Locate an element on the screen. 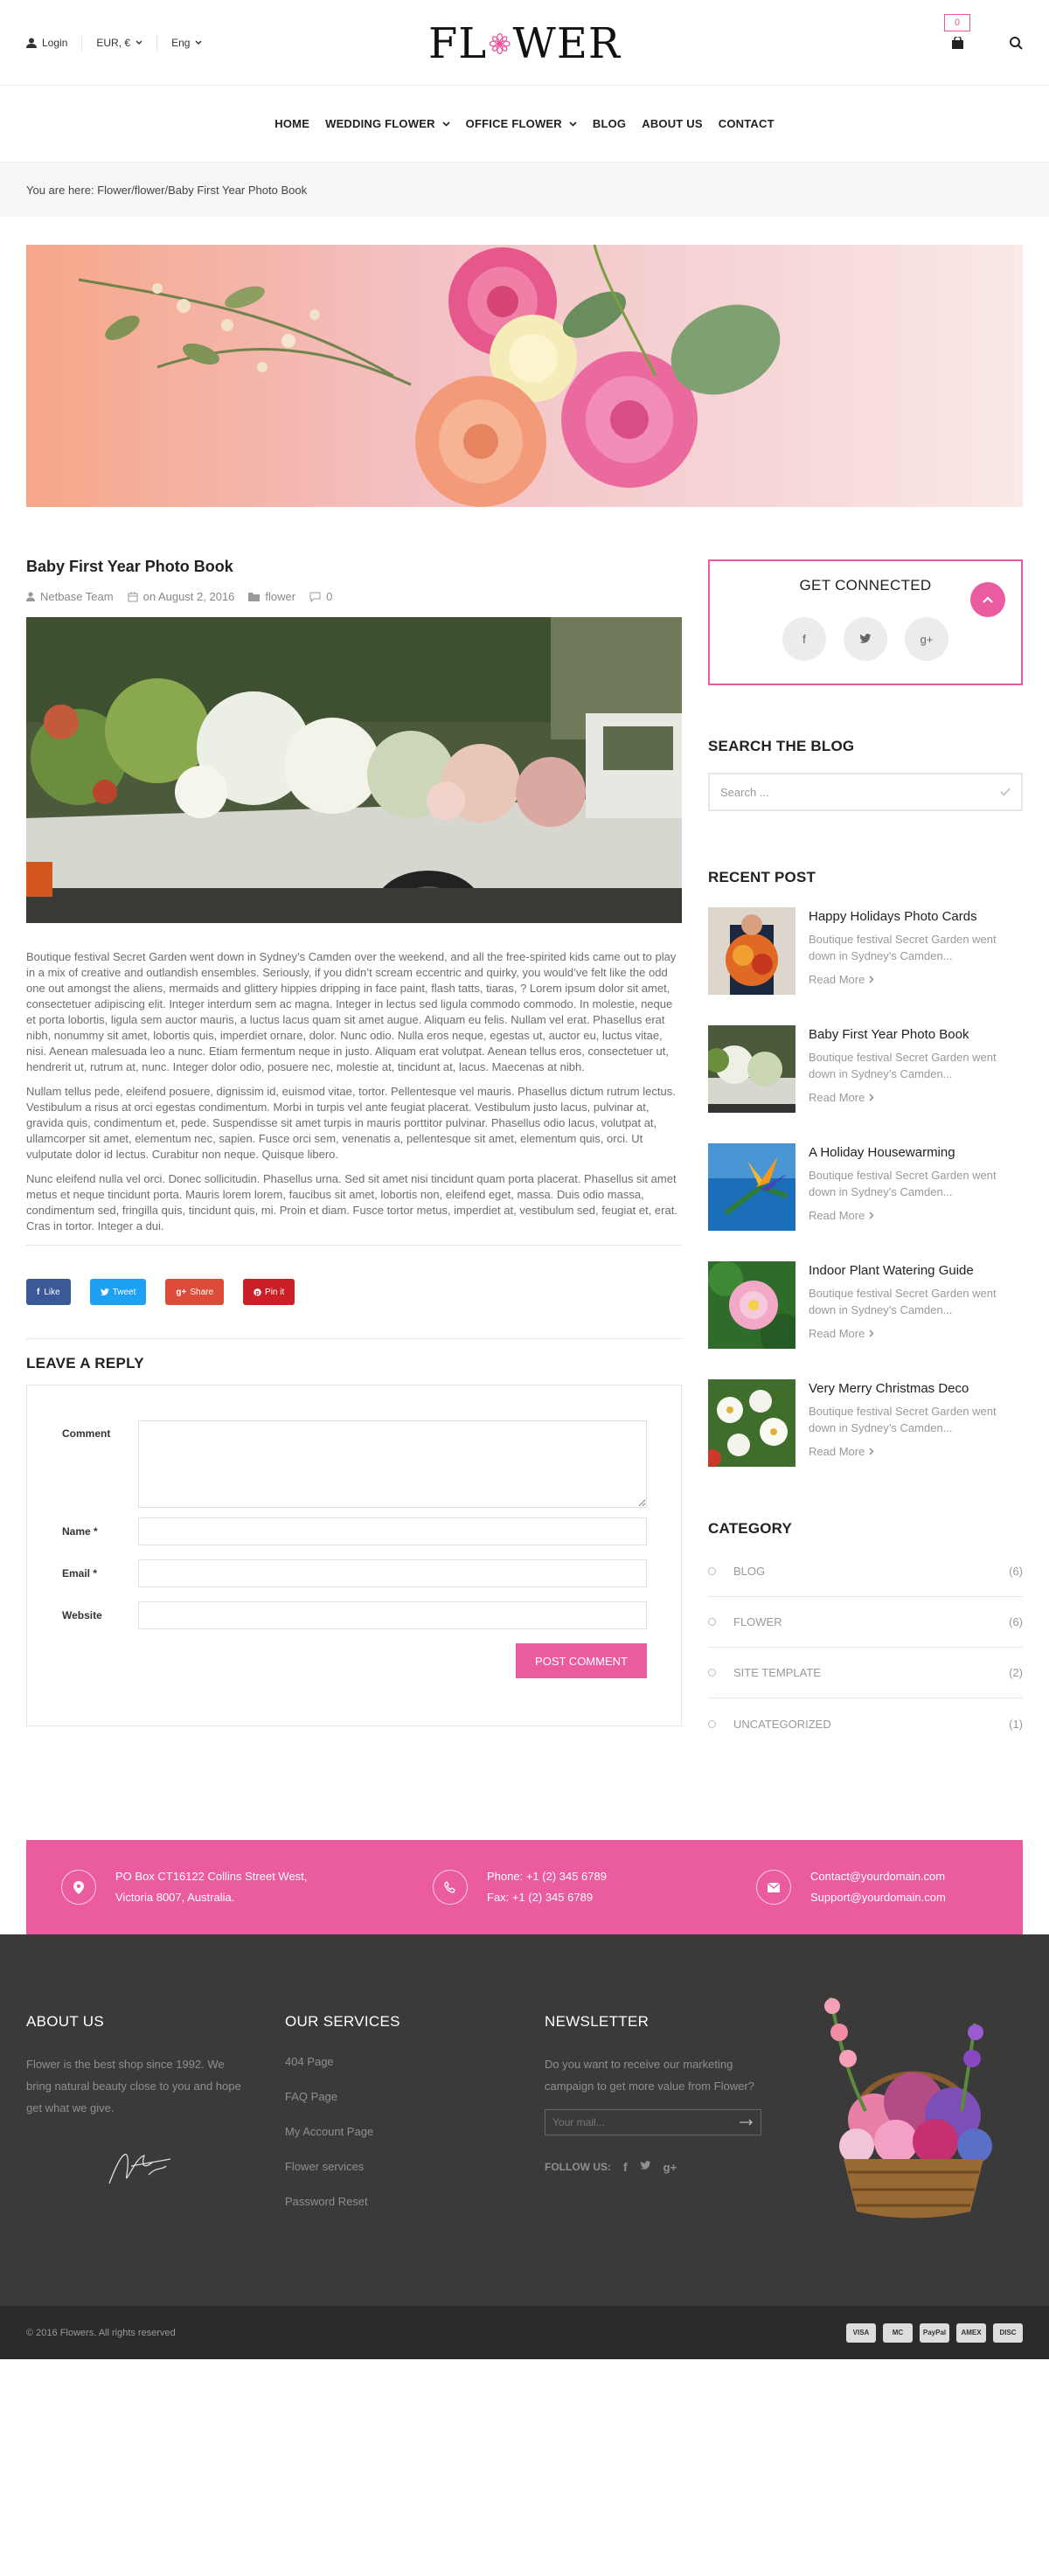  recent-post-title: Indoor Plant Watering Guide is located at coordinates (916, 1271).